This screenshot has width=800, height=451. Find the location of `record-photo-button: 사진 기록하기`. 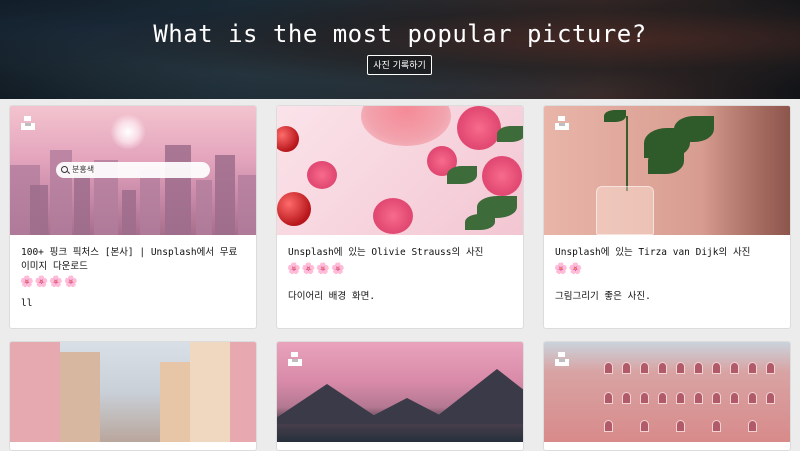

record-photo-button: 사진 기록하기 is located at coordinates (399, 65).